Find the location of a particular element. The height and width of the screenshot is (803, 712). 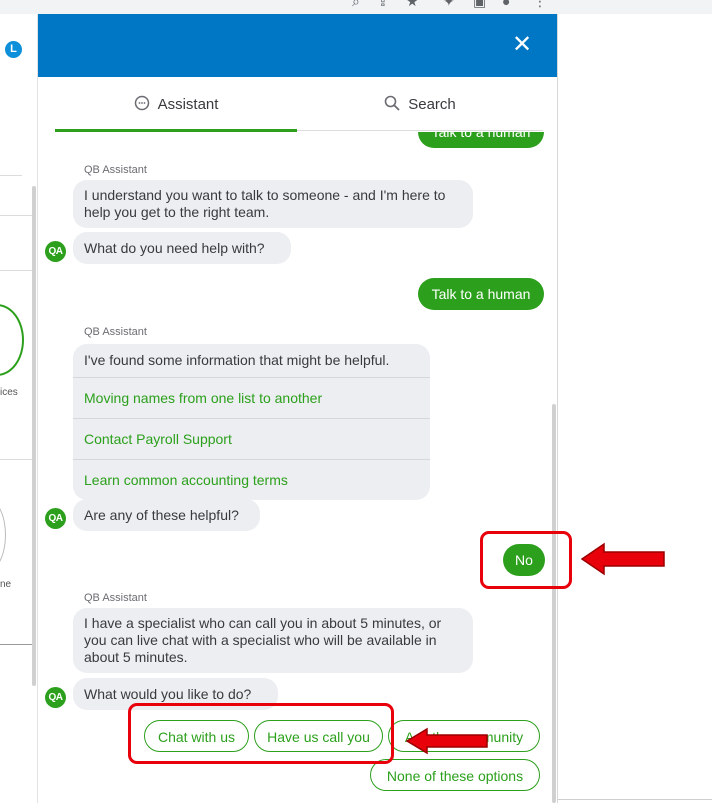

panel-header: ✕ is located at coordinates (297, 45).